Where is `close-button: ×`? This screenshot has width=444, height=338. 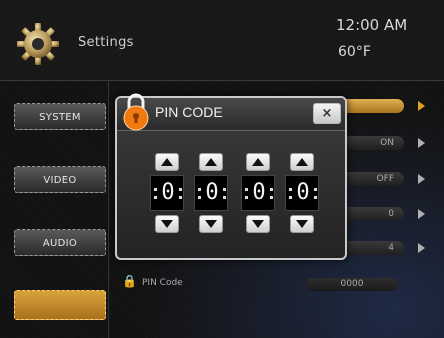
close-button: × is located at coordinates (327, 113).